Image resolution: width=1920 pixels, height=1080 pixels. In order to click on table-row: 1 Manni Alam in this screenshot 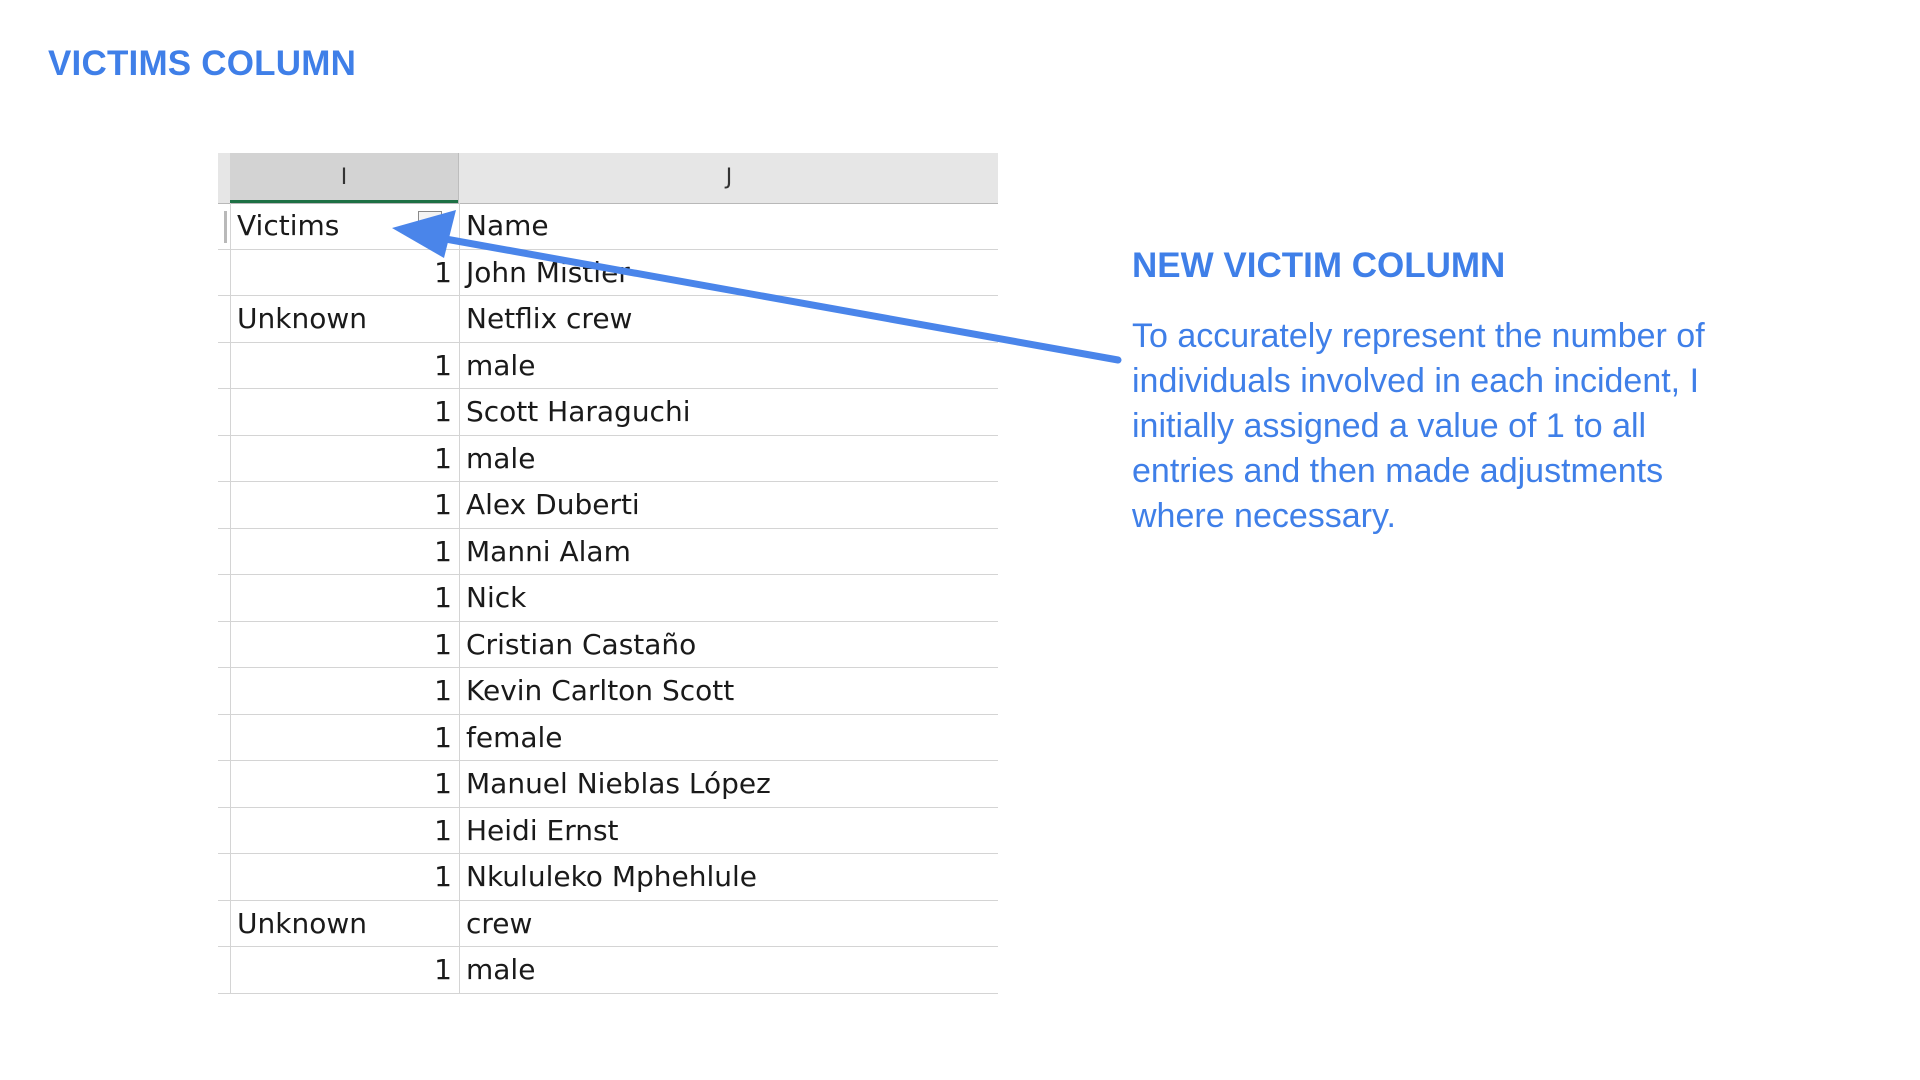, I will do `click(608, 551)`.